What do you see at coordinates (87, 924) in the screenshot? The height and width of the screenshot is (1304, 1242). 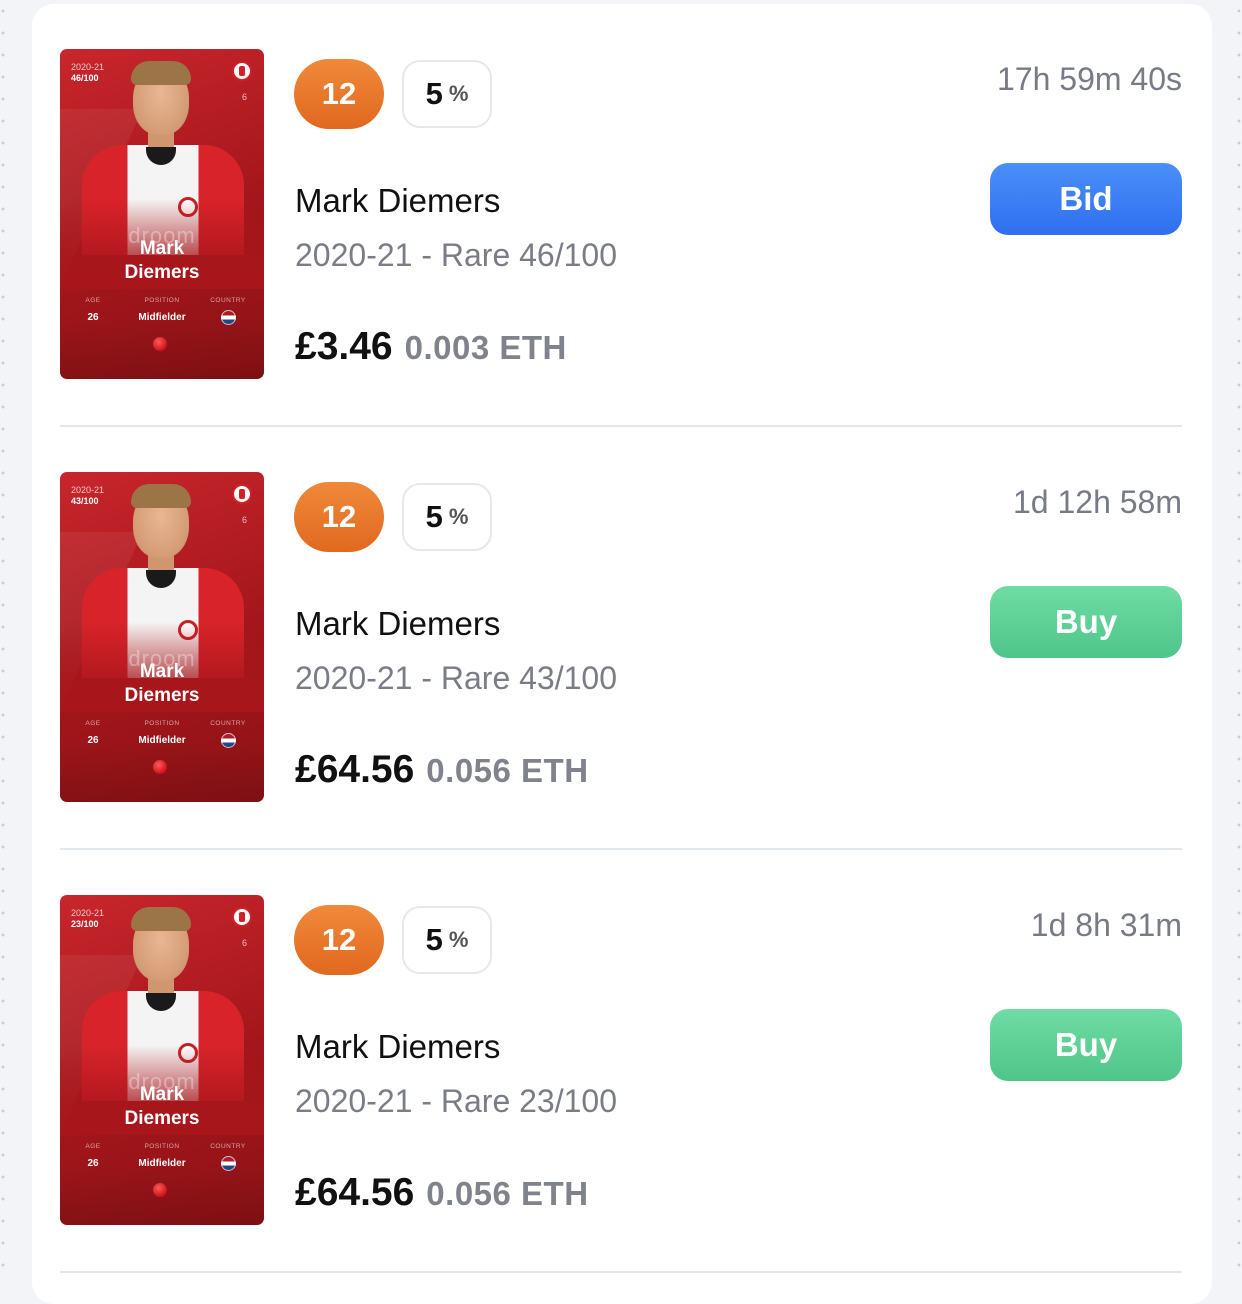 I see `card-serial: 23/100` at bounding box center [87, 924].